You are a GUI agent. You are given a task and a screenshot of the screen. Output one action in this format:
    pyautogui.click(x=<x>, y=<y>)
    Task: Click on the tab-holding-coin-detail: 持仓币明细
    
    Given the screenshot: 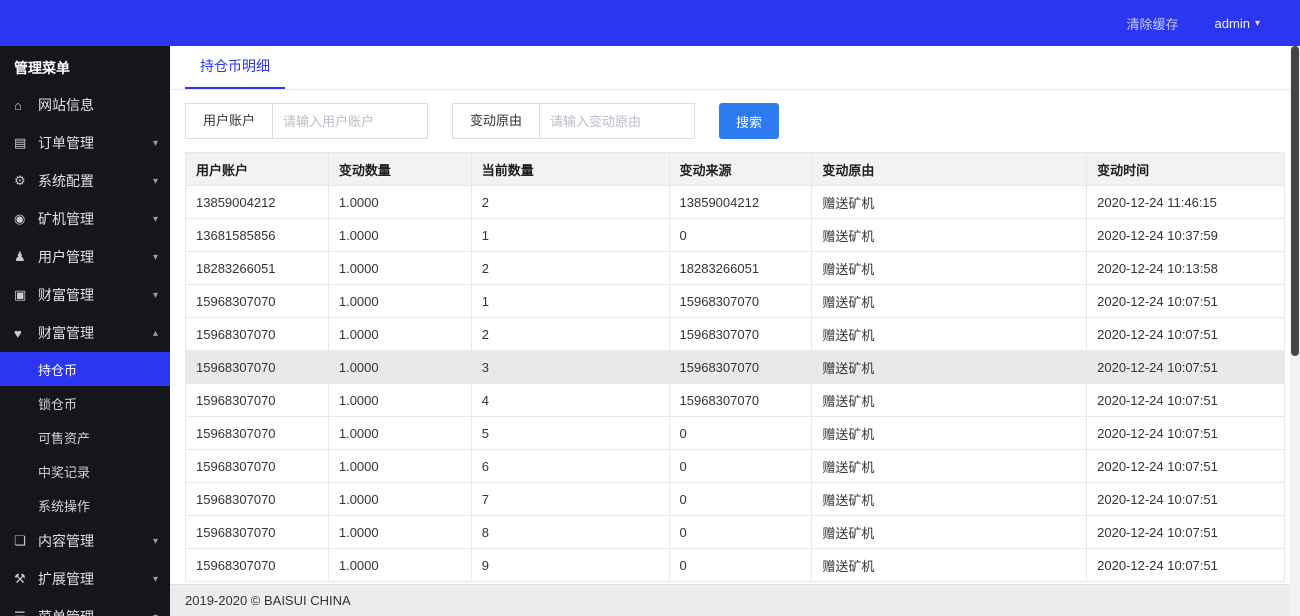 What is the action you would take?
    pyautogui.click(x=235, y=67)
    